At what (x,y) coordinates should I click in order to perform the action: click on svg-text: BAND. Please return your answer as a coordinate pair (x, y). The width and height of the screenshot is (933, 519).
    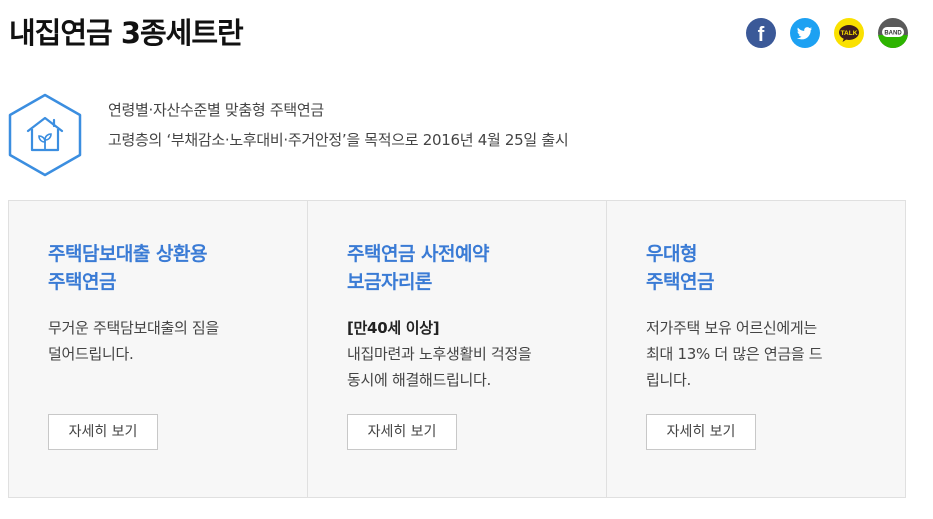
    Looking at the image, I should click on (893, 34).